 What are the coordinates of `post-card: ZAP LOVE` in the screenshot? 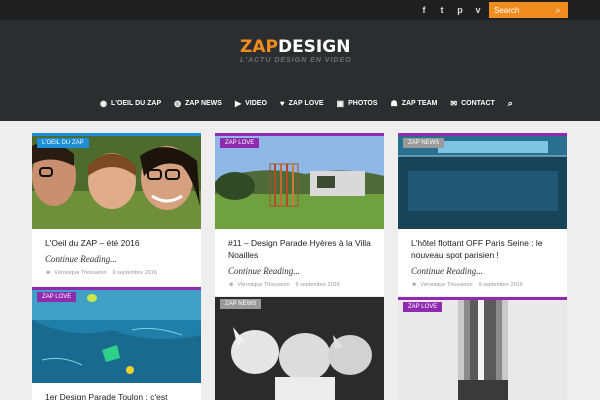 It's located at (482, 348).